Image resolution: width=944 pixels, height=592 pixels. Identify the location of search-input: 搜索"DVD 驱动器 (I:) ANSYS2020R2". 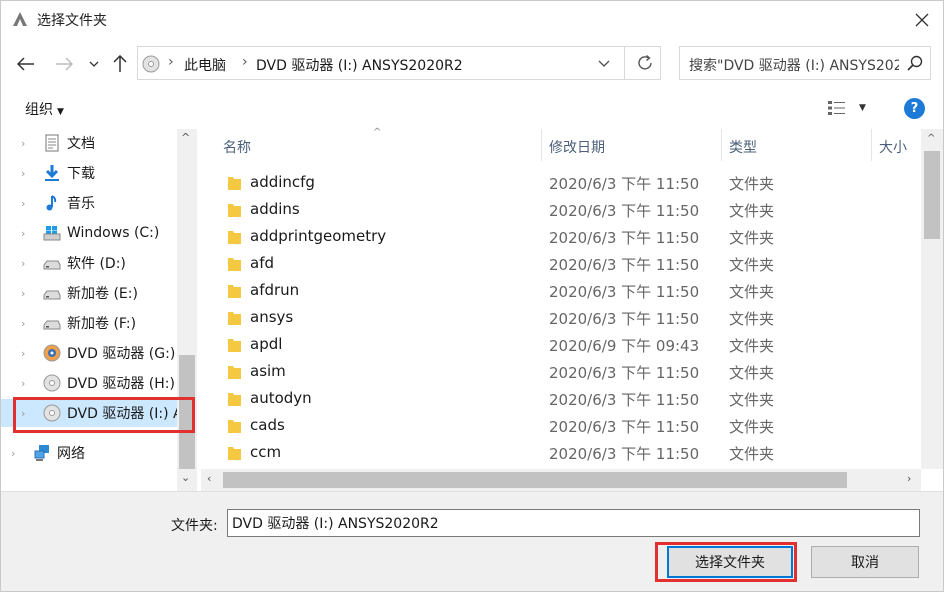
(794, 65).